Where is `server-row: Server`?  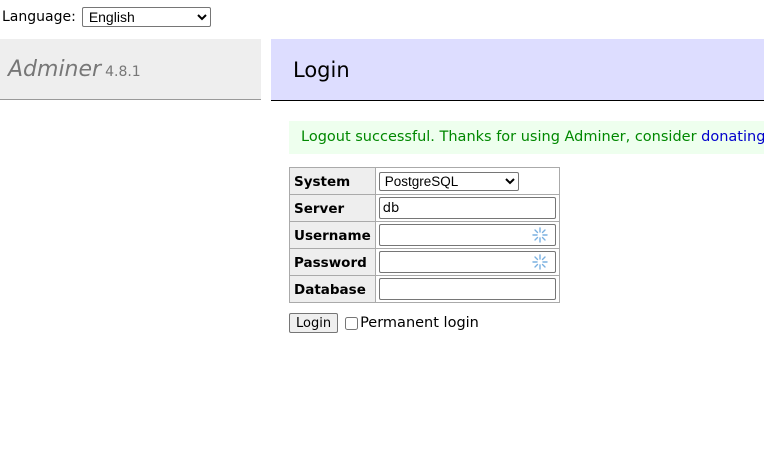
server-row: Server is located at coordinates (424, 208).